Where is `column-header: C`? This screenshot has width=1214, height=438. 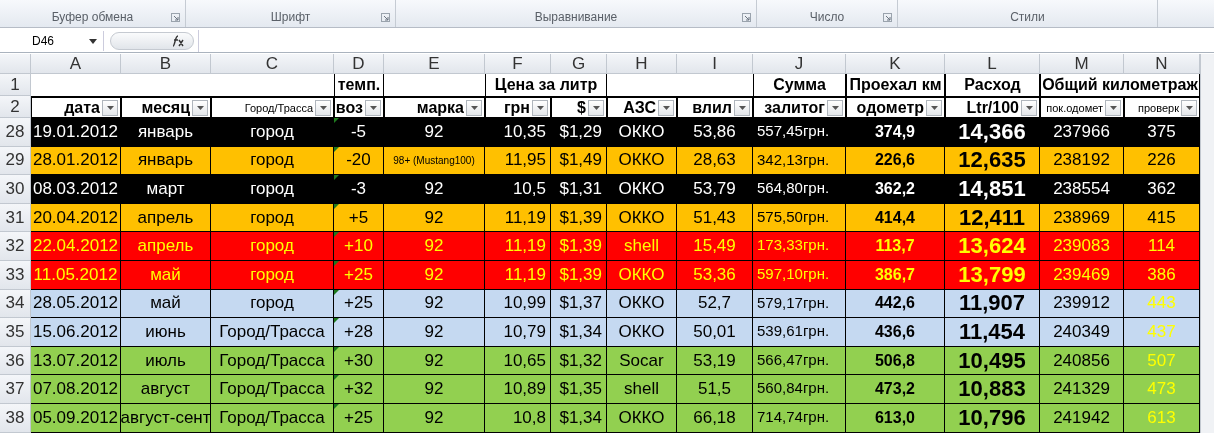
column-header: C is located at coordinates (272, 64).